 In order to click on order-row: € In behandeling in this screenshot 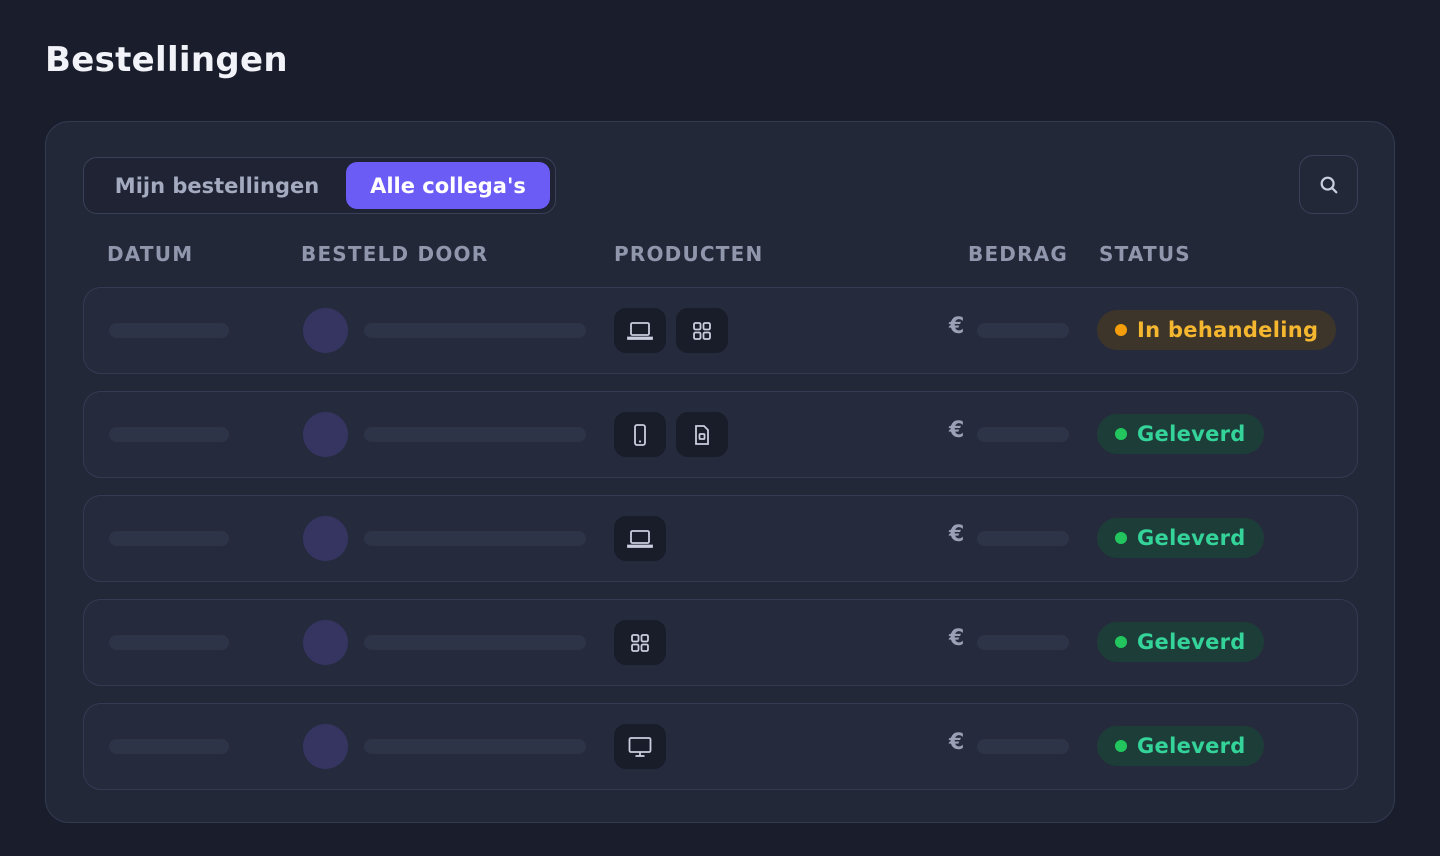, I will do `click(720, 330)`.